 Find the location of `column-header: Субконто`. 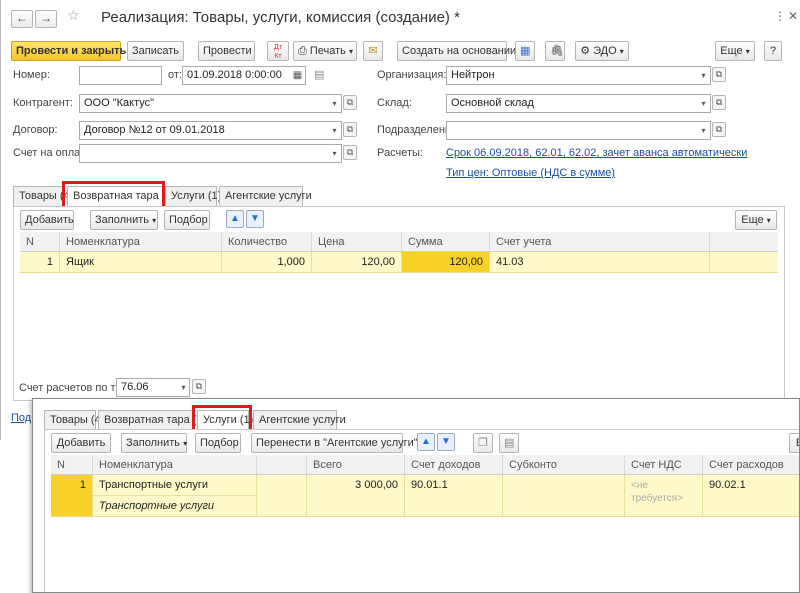

column-header: Субконто is located at coordinates (564, 465).